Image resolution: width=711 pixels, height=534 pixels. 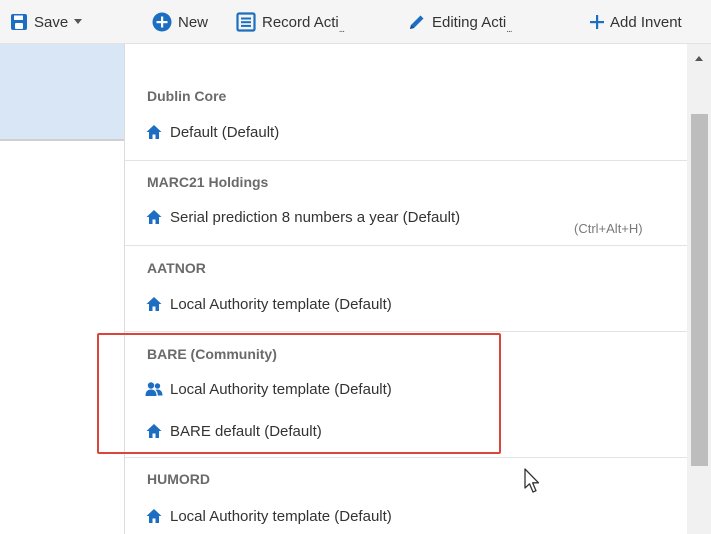 I want to click on keyboard-shortcut: (Ctrl+Alt+H), so click(x=608, y=228).